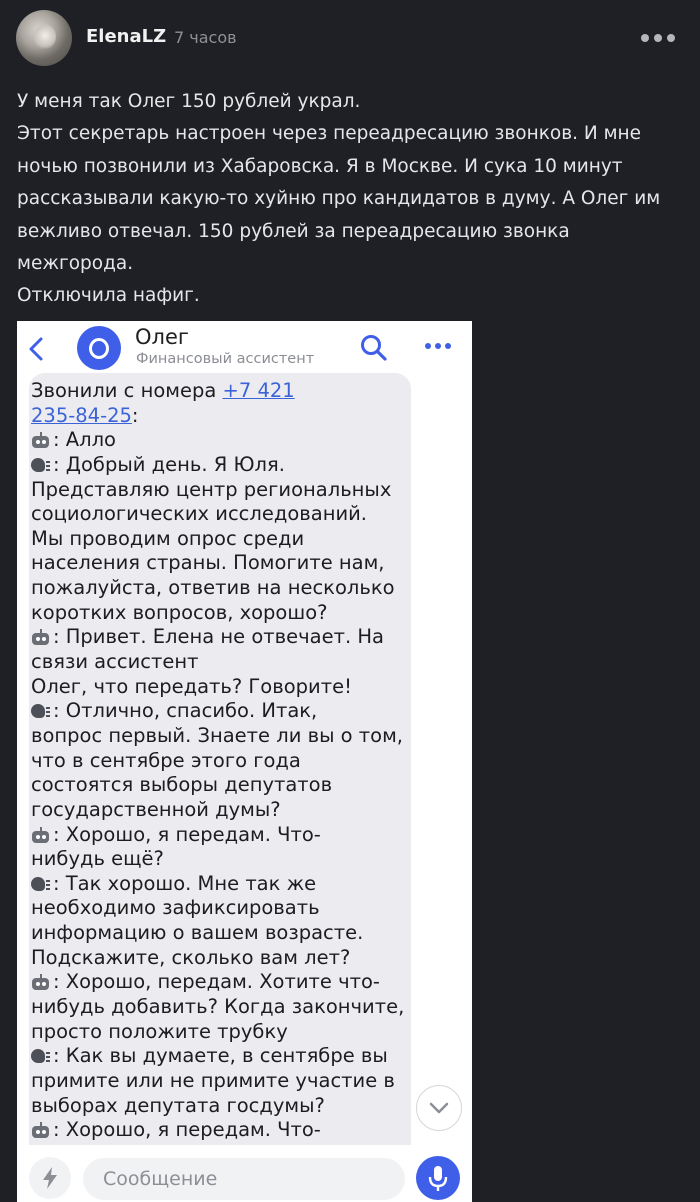 The height and width of the screenshot is (1202, 700). I want to click on message-line: : Так хорошо. Мне так же, so click(216, 884).